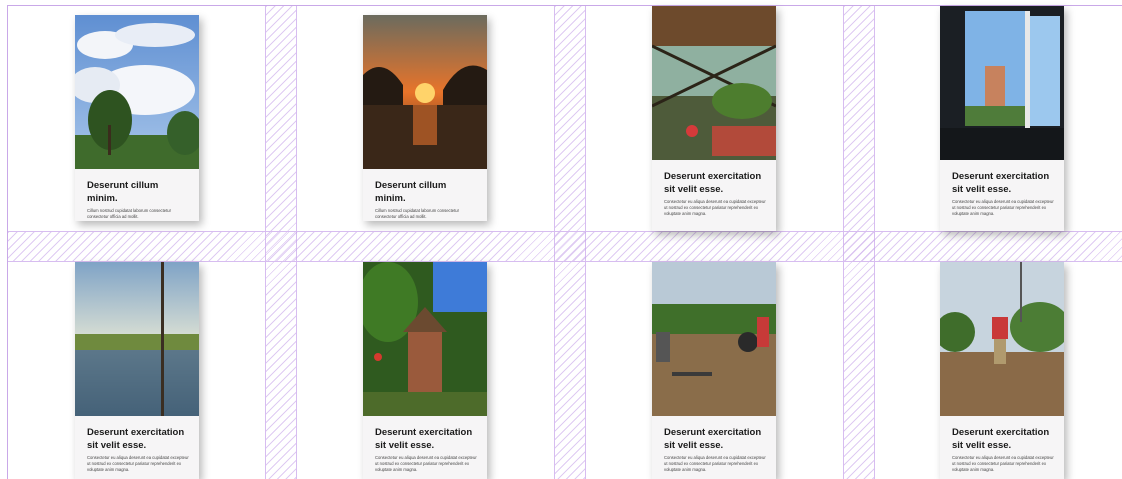  What do you see at coordinates (565, 246) in the screenshot?
I see `row-gutter` at bounding box center [565, 246].